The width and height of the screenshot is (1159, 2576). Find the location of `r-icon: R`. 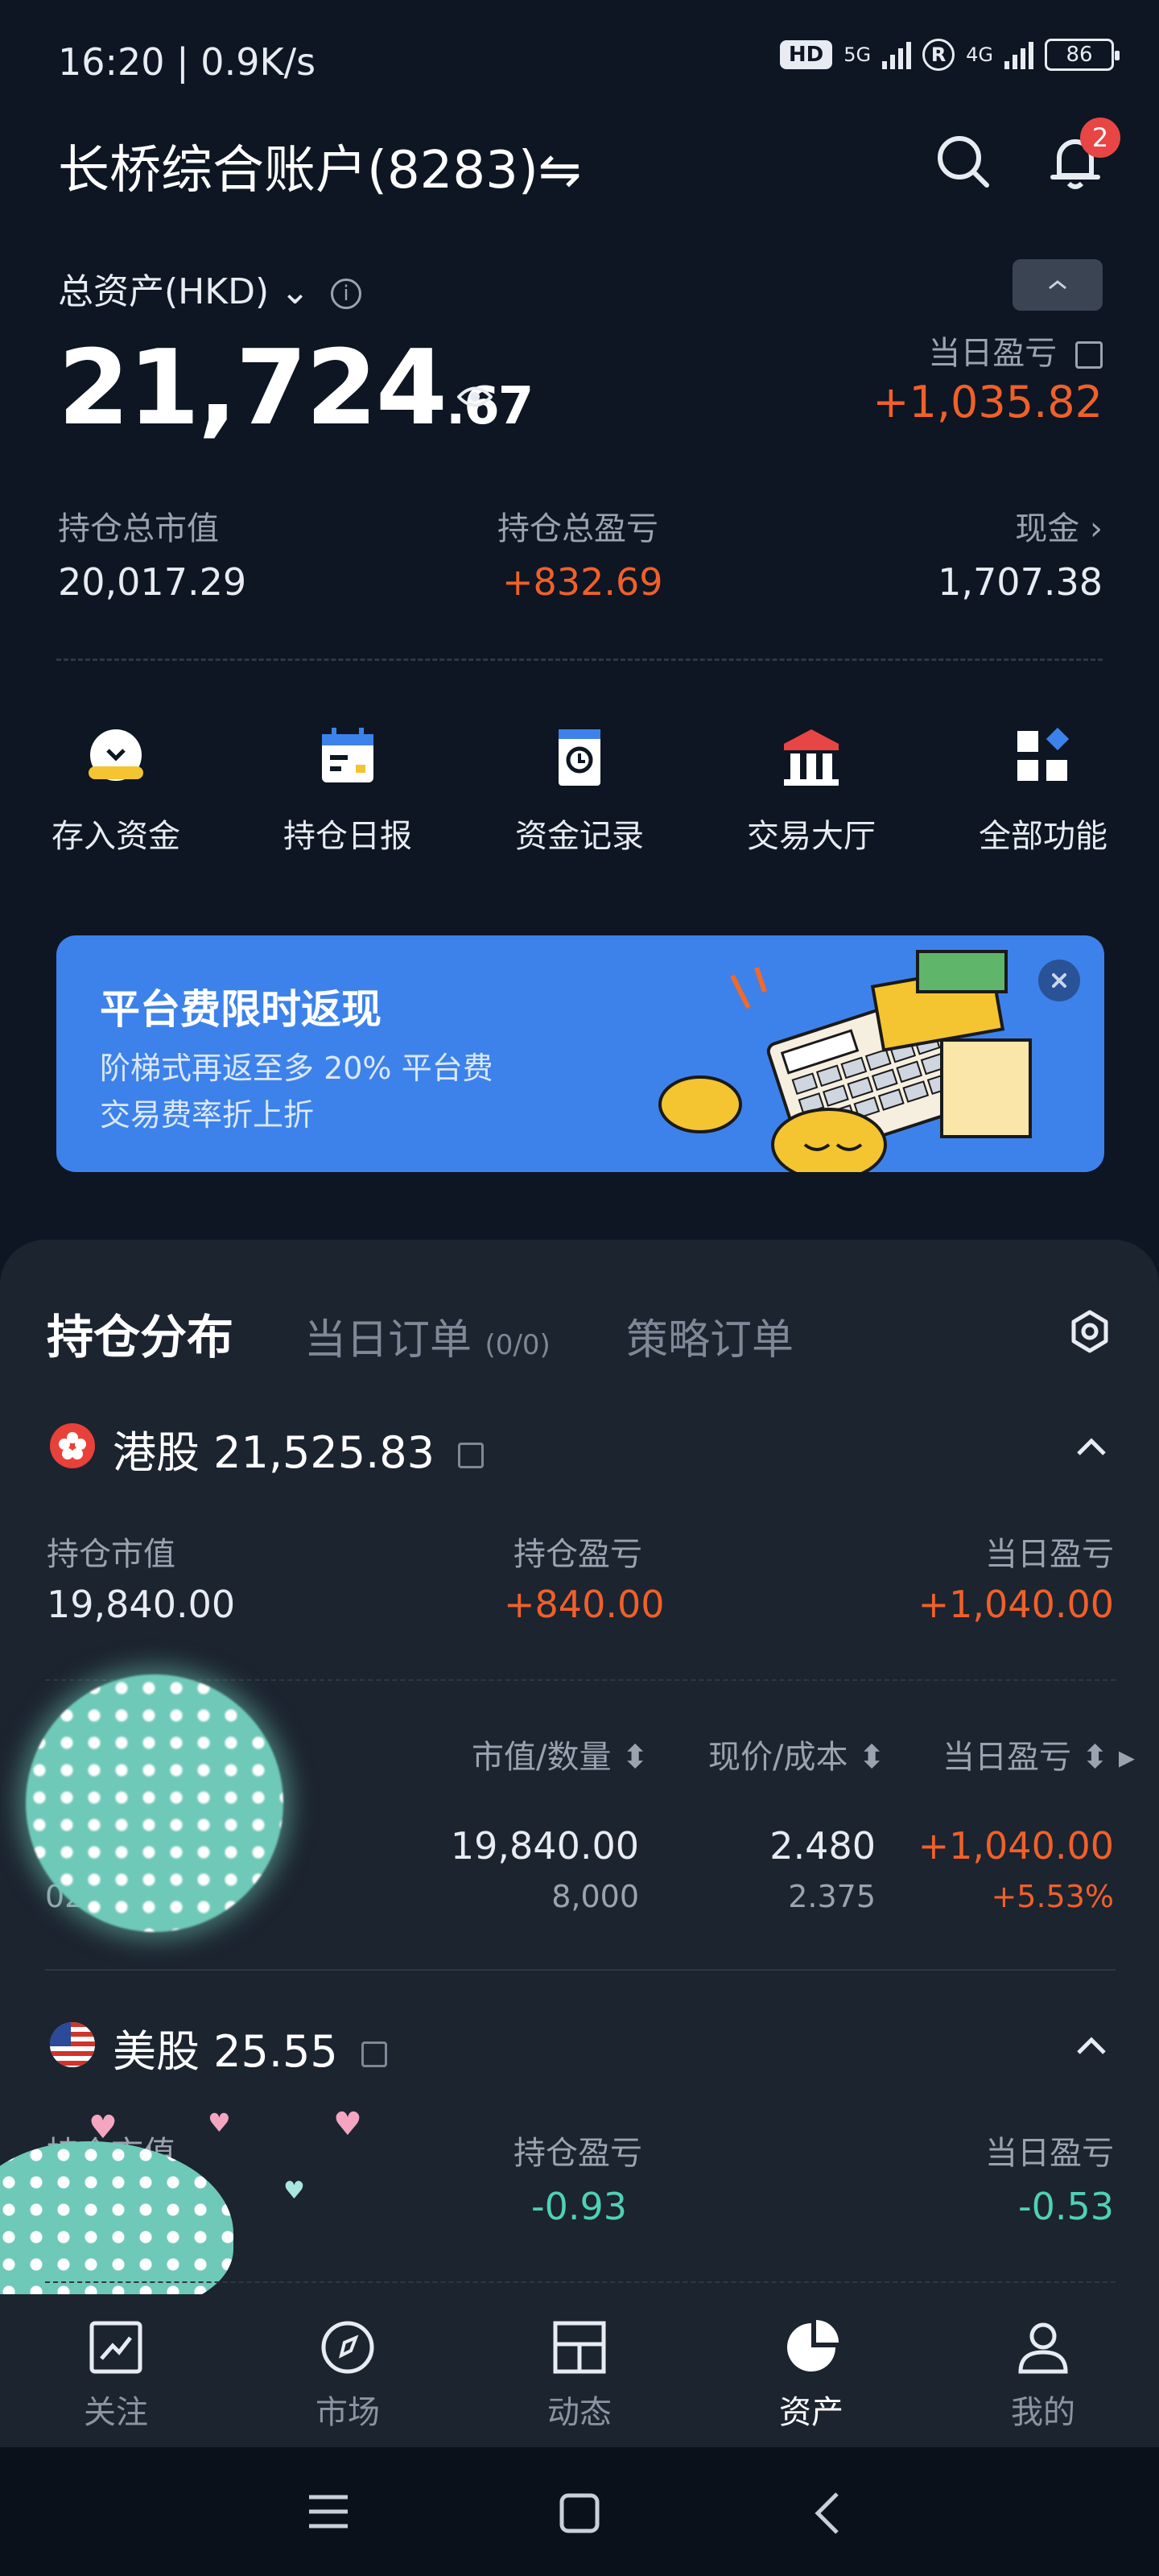

r-icon: R is located at coordinates (938, 55).